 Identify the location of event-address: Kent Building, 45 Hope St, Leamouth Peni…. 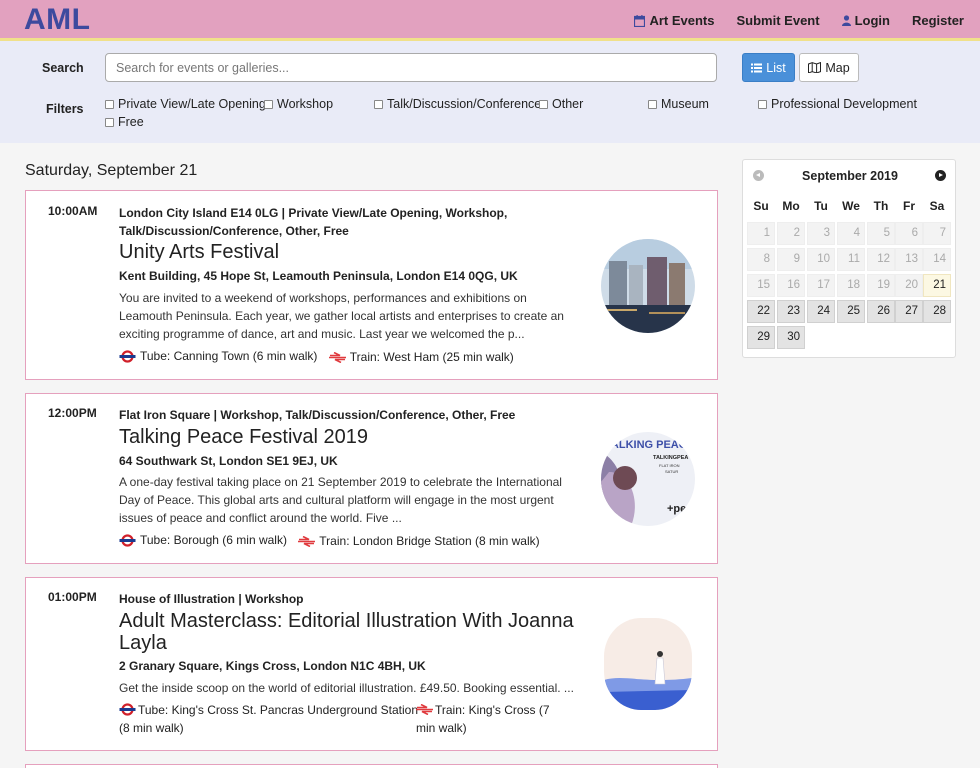
(318, 276).